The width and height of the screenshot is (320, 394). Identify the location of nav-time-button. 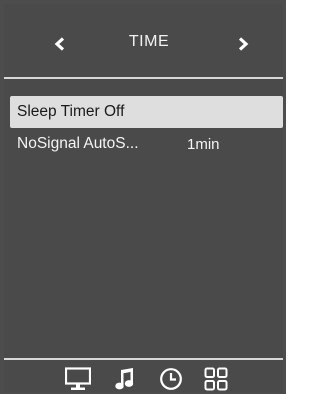
(171, 379).